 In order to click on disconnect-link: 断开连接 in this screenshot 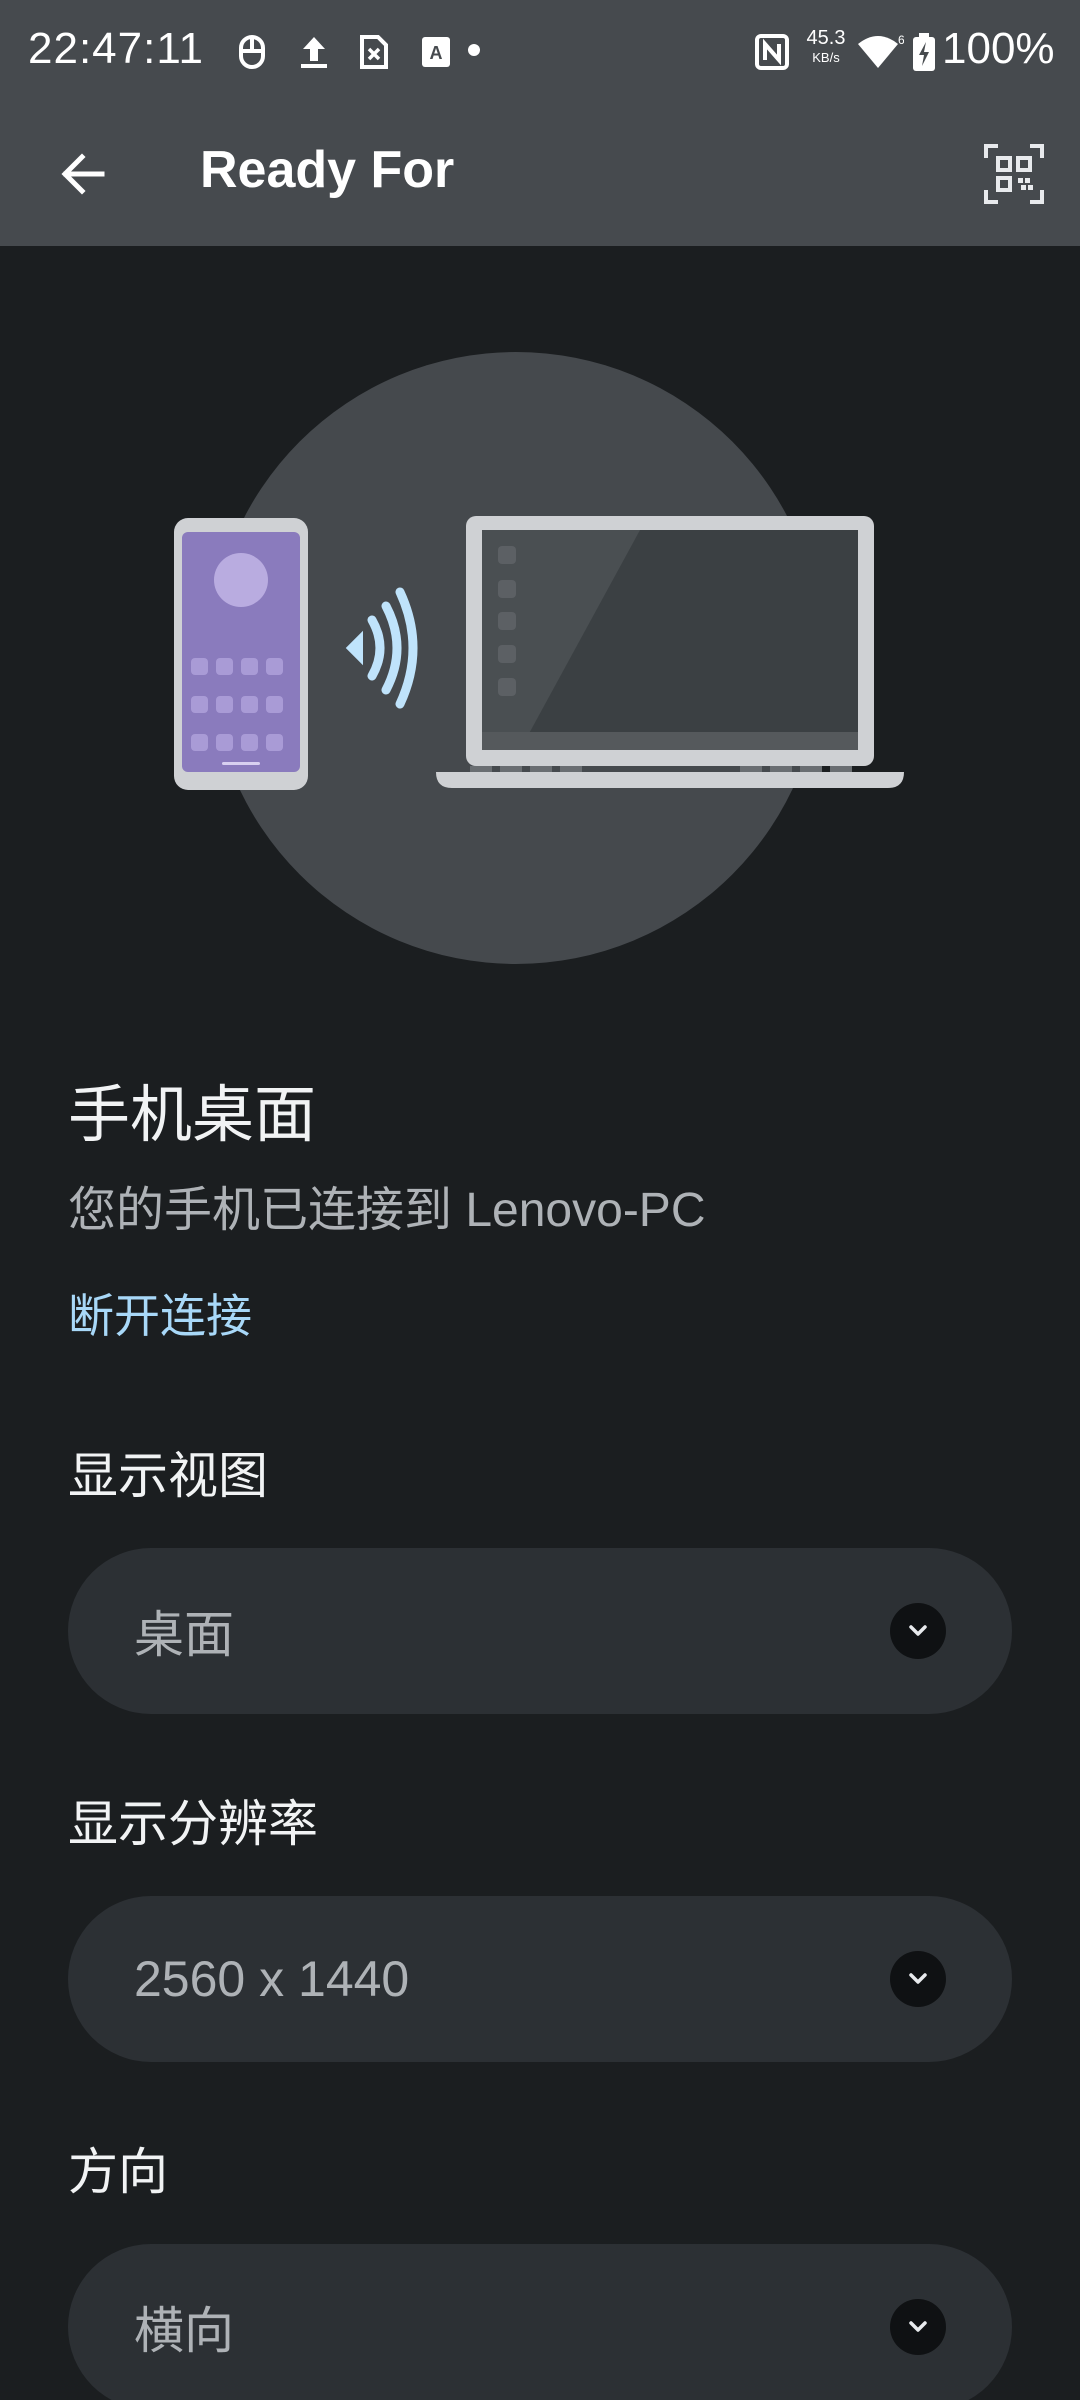, I will do `click(160, 1313)`.